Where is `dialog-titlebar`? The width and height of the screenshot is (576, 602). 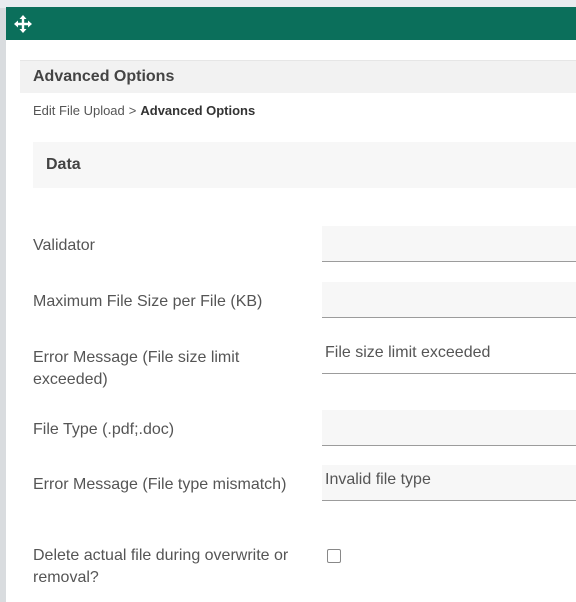 dialog-titlebar is located at coordinates (291, 23).